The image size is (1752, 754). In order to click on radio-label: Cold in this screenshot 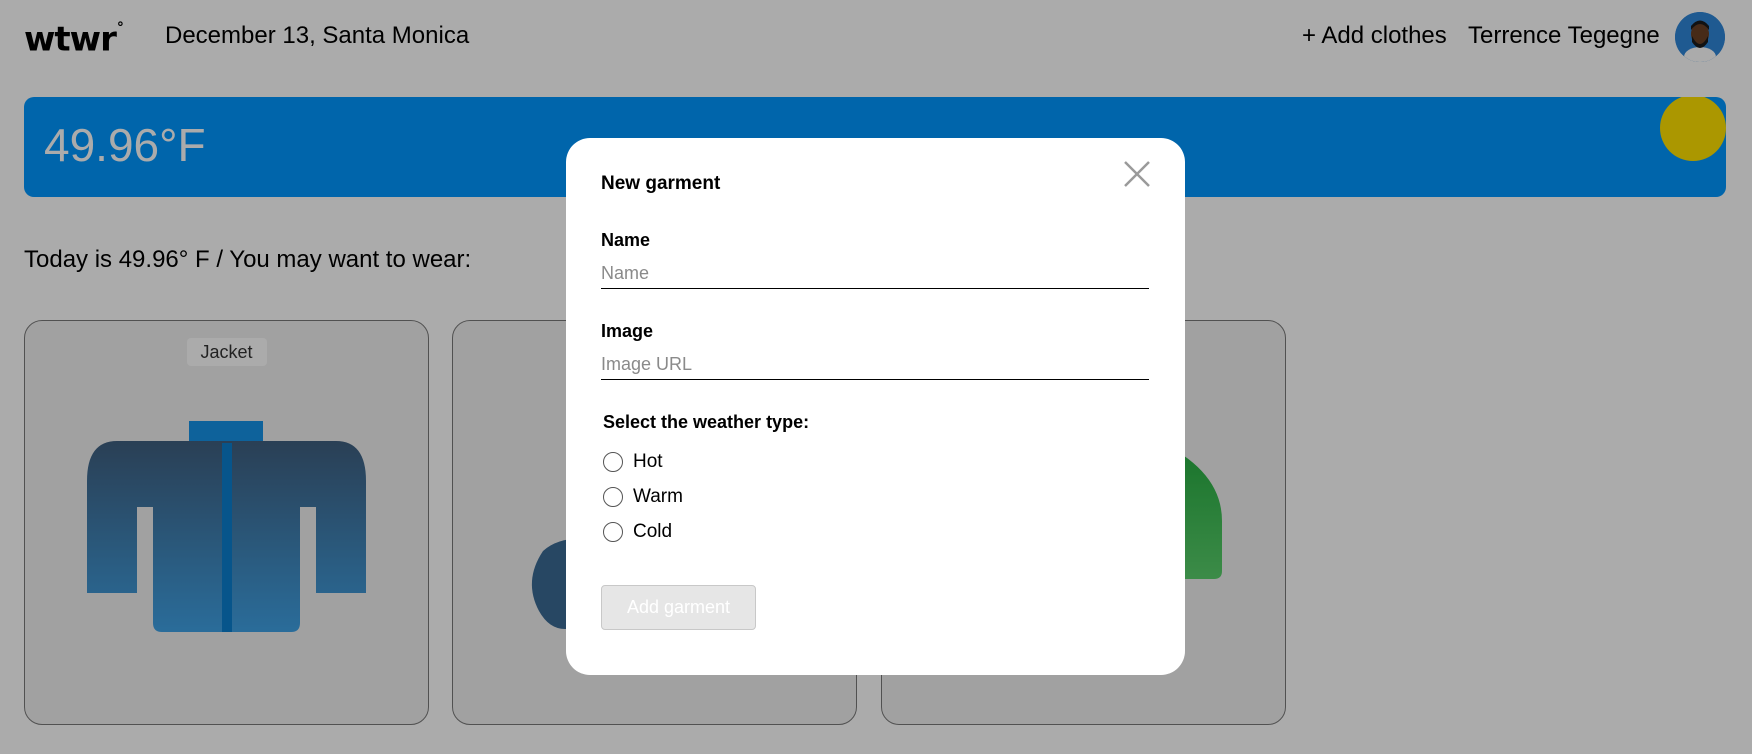, I will do `click(653, 531)`.